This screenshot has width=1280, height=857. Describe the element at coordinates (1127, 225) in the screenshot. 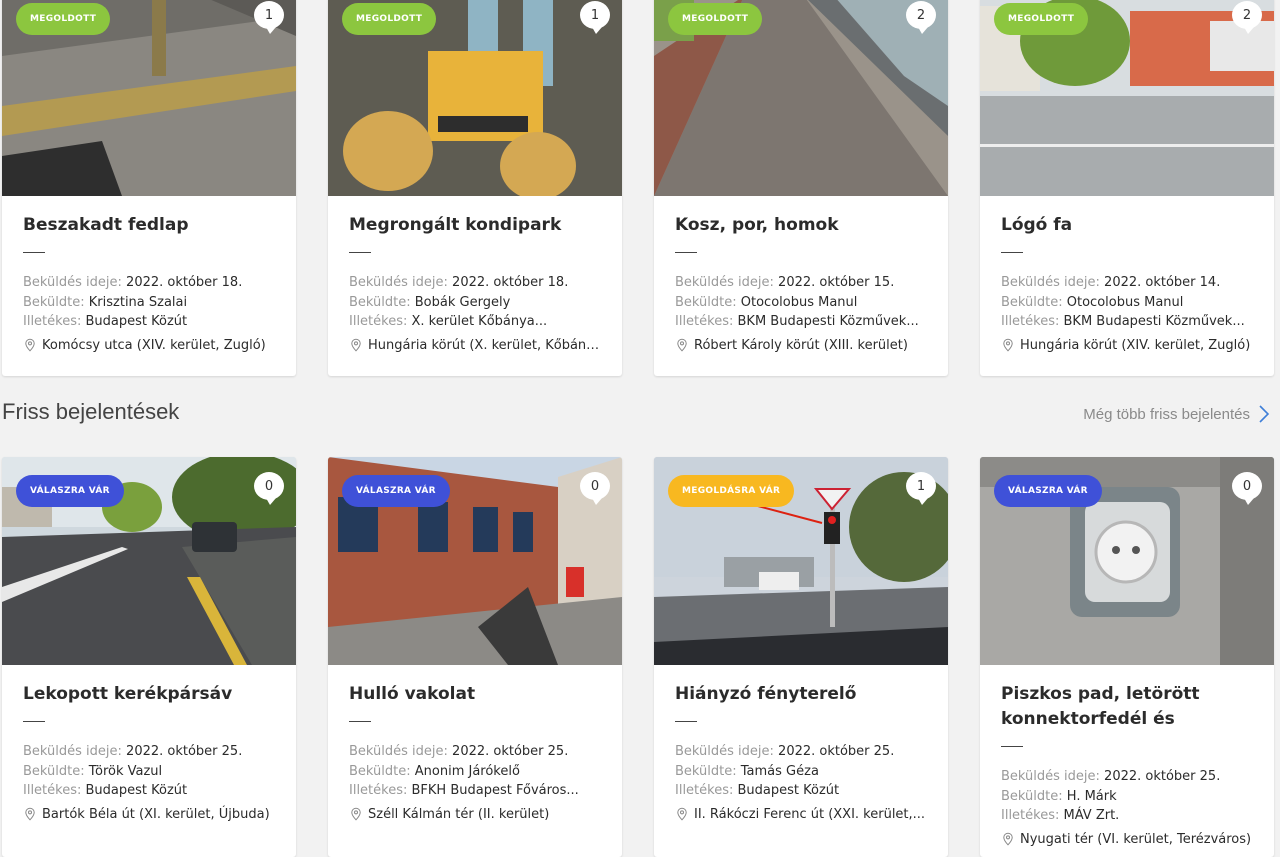

I see `issue-title: Lógó fa` at that location.